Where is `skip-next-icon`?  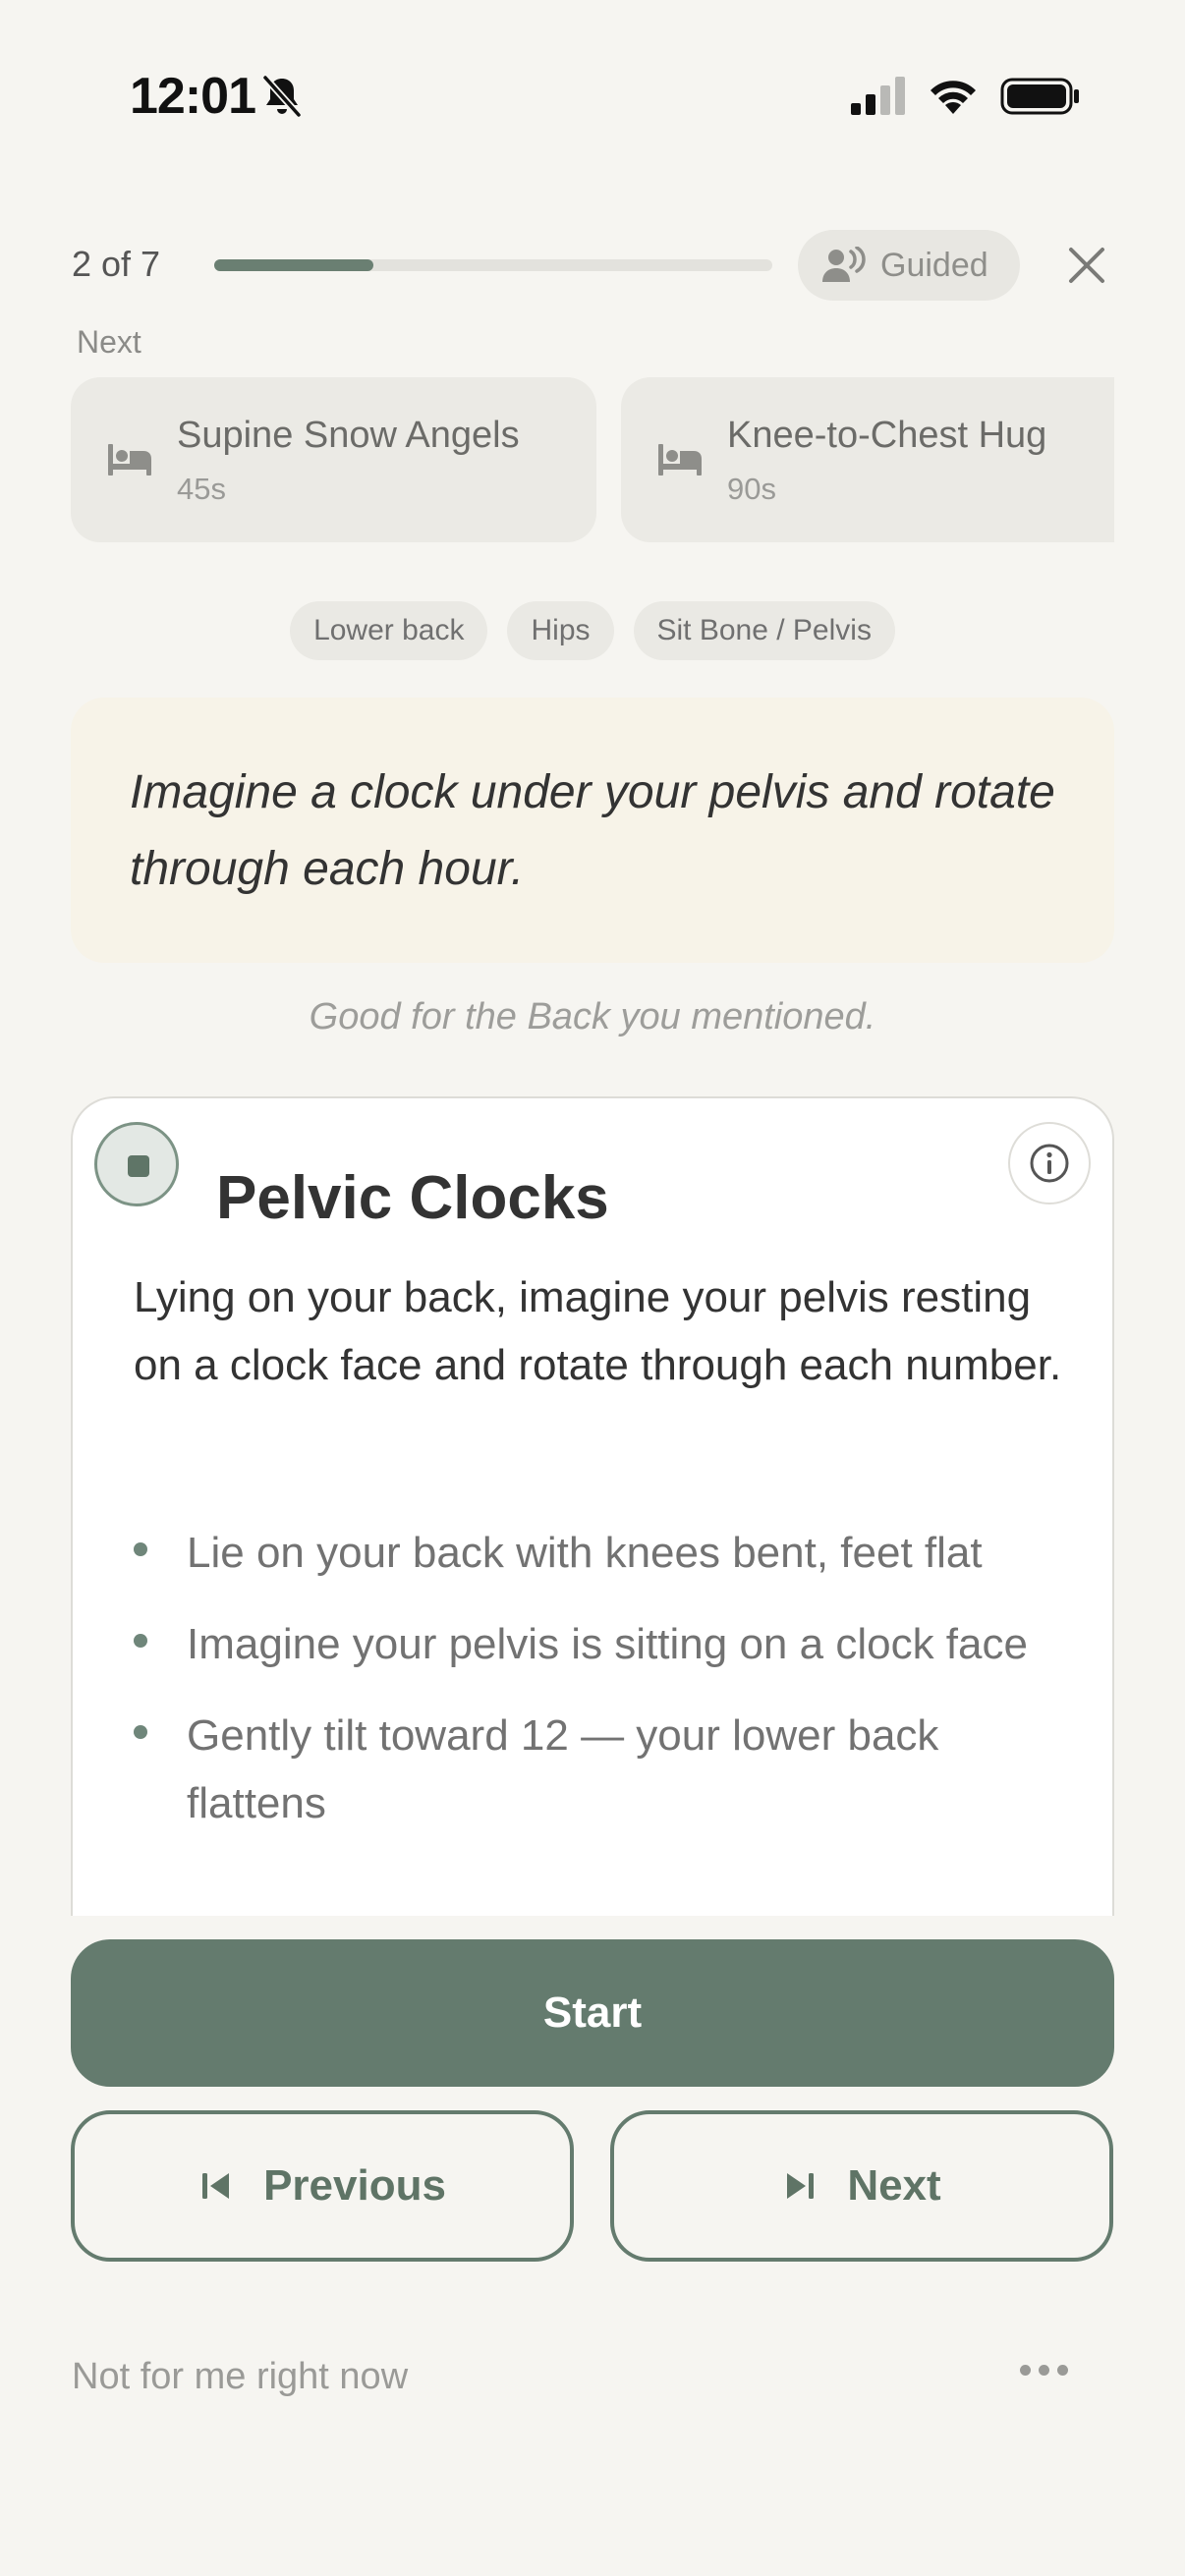
skip-next-icon is located at coordinates (801, 2186).